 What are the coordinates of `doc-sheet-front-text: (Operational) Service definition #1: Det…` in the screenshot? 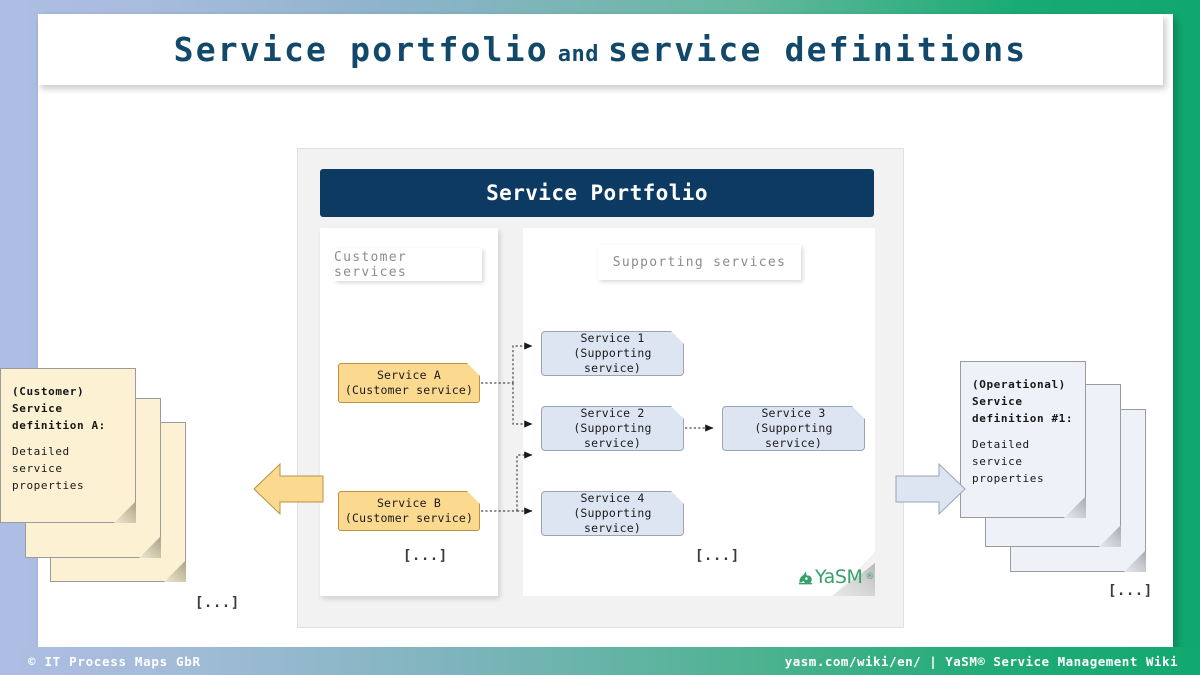 It's located at (1023, 431).